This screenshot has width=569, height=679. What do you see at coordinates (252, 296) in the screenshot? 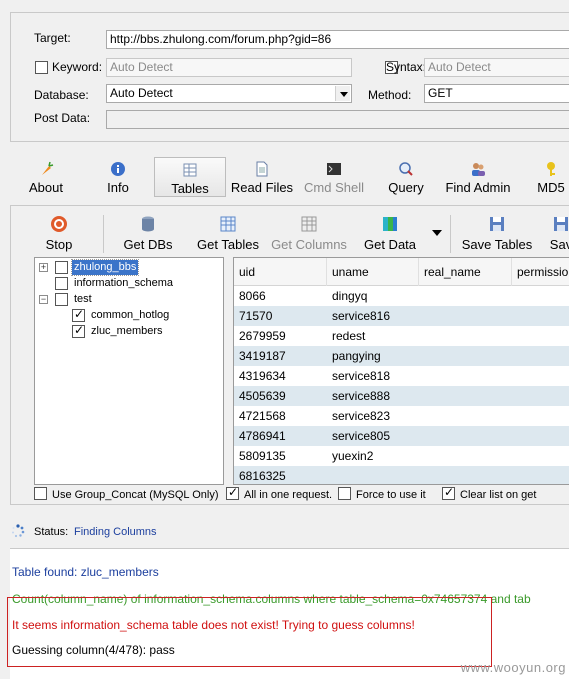
I see `table-cell: 8066` at bounding box center [252, 296].